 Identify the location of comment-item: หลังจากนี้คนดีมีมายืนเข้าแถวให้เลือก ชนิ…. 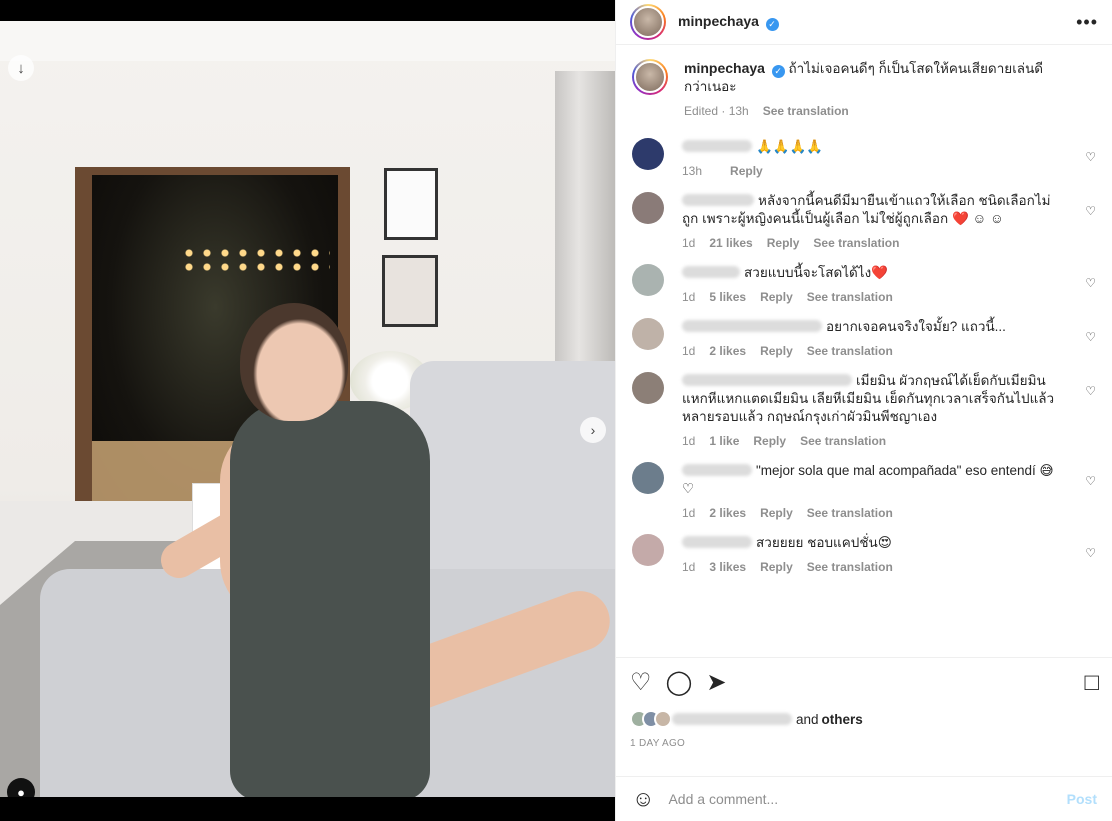
(864, 221).